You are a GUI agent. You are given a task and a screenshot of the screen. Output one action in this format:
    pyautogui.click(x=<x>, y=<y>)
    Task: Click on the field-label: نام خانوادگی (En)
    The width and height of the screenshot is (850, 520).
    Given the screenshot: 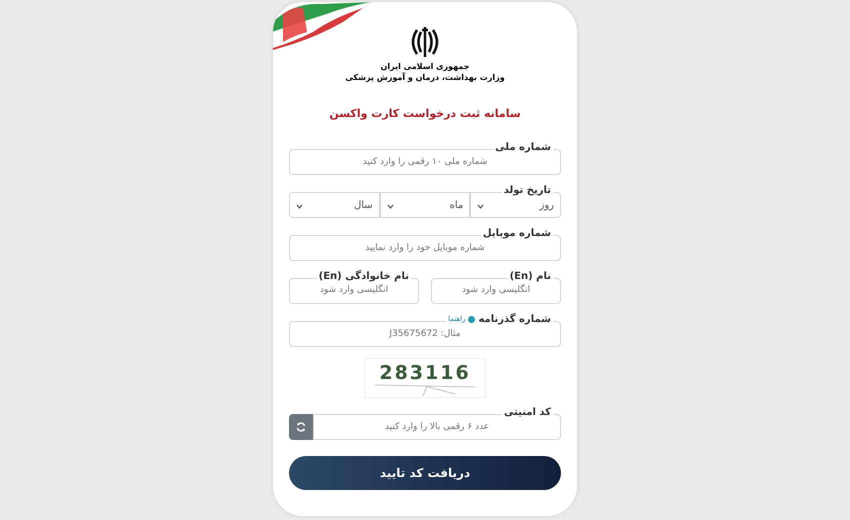 What is the action you would take?
    pyautogui.click(x=363, y=277)
    